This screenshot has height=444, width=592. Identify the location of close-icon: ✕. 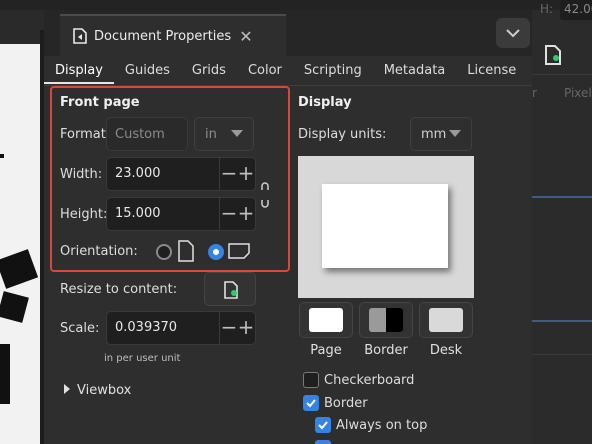
(245, 36).